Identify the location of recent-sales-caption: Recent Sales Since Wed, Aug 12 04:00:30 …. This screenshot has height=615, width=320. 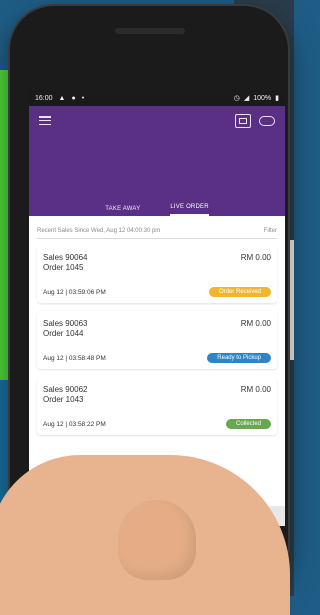
(99, 231).